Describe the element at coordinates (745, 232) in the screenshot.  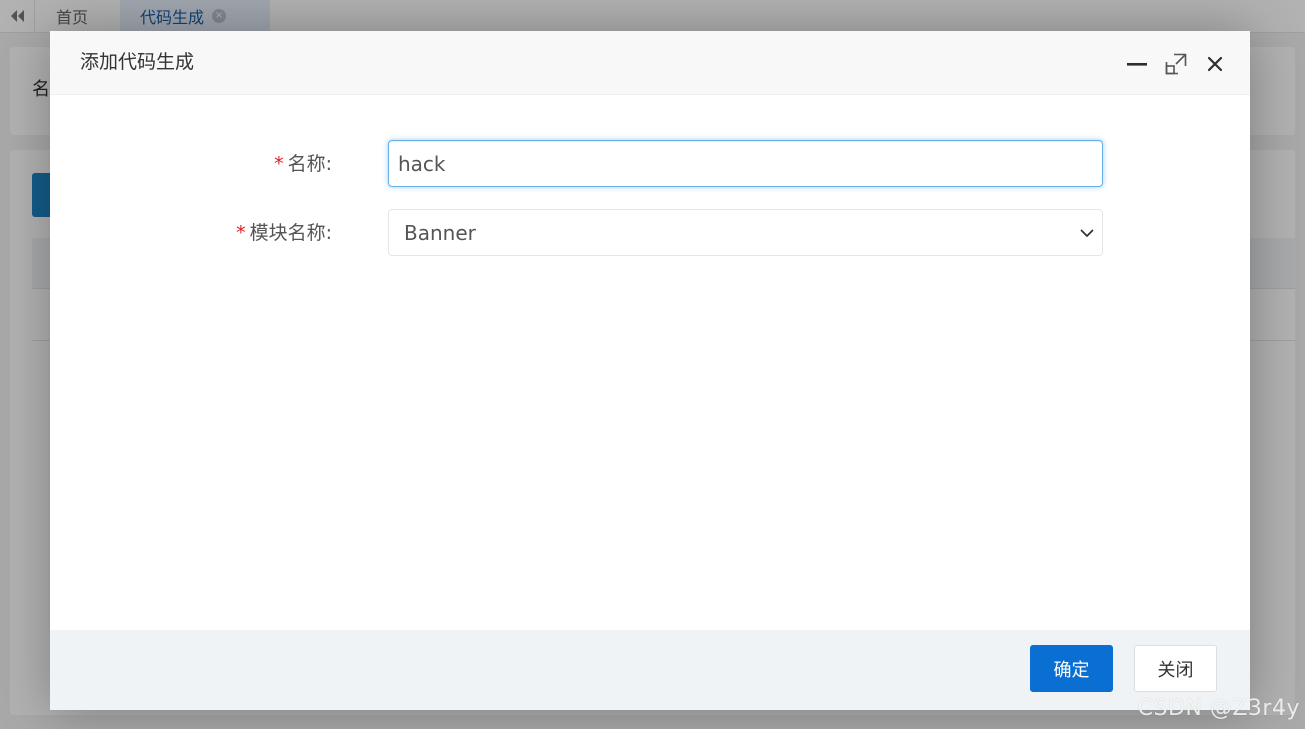
I see `module-select: Banner` at that location.